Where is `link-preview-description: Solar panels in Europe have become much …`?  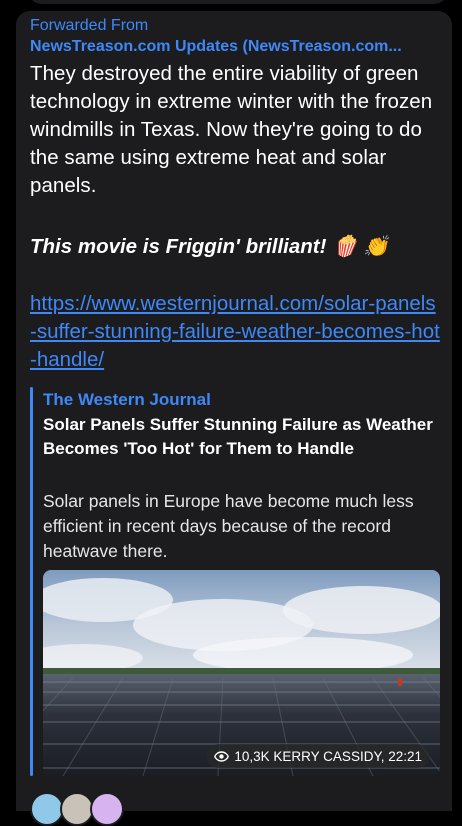
link-preview-description: Solar panels in Europe have become much … is located at coordinates (228, 526).